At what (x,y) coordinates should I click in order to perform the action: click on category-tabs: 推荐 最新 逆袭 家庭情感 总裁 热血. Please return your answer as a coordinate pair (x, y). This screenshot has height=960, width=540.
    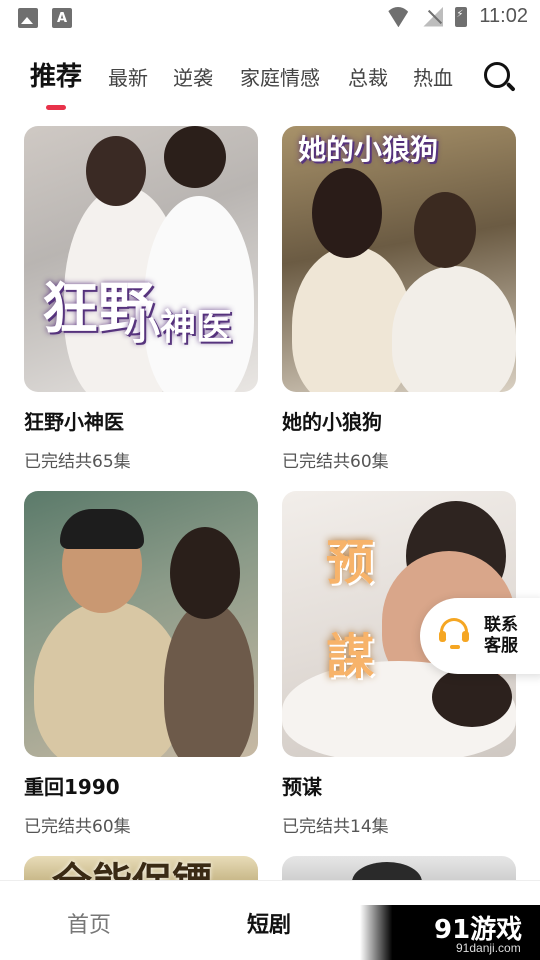
    Looking at the image, I should click on (270, 82).